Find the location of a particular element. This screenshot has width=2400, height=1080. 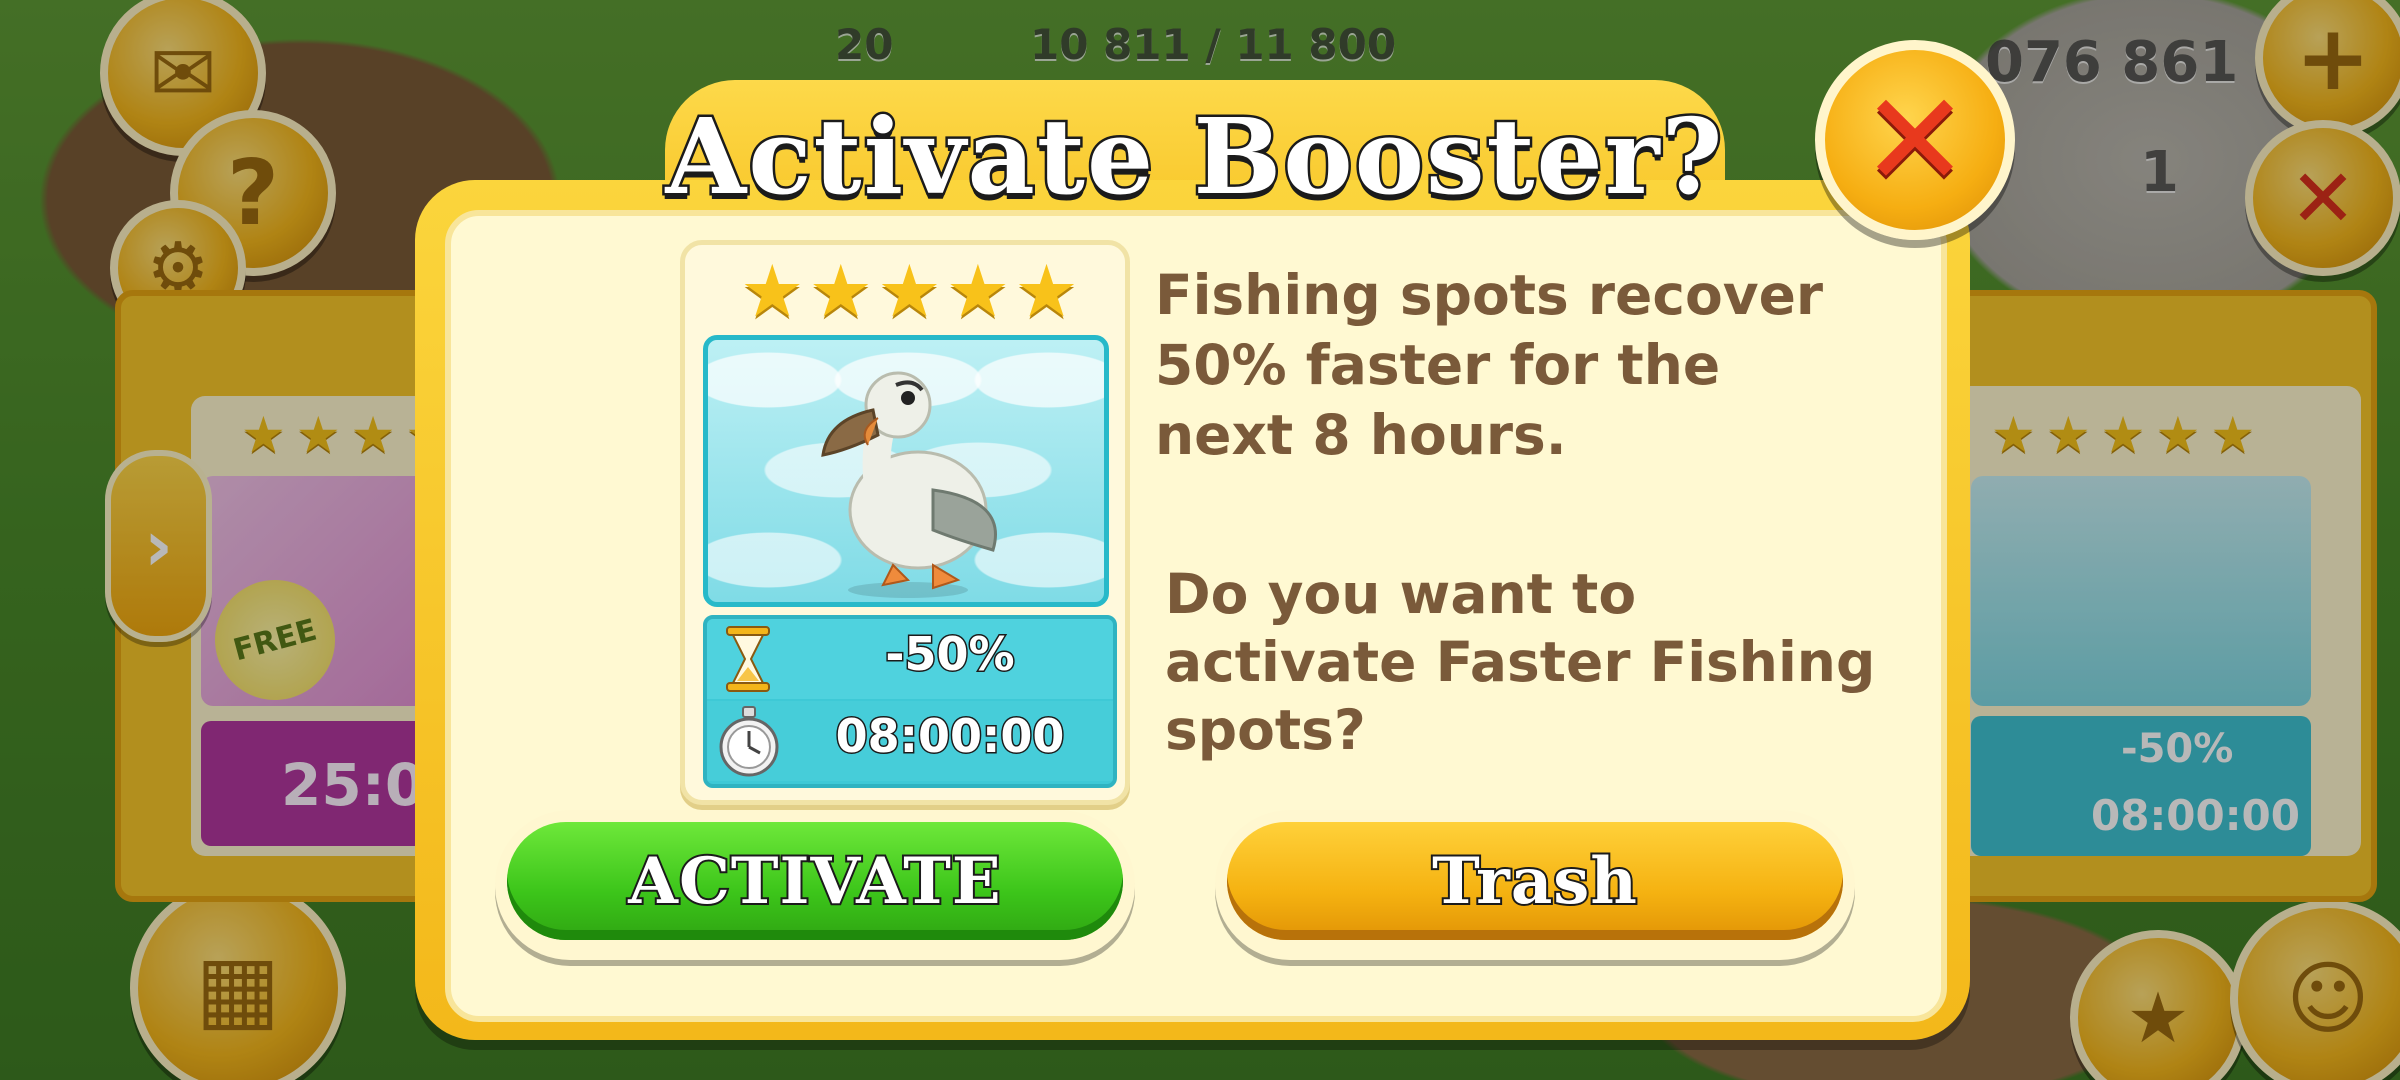

booster-card: ★ ★ ★ ★ ★ -50% 08:00:00 is located at coordinates (905, 522).